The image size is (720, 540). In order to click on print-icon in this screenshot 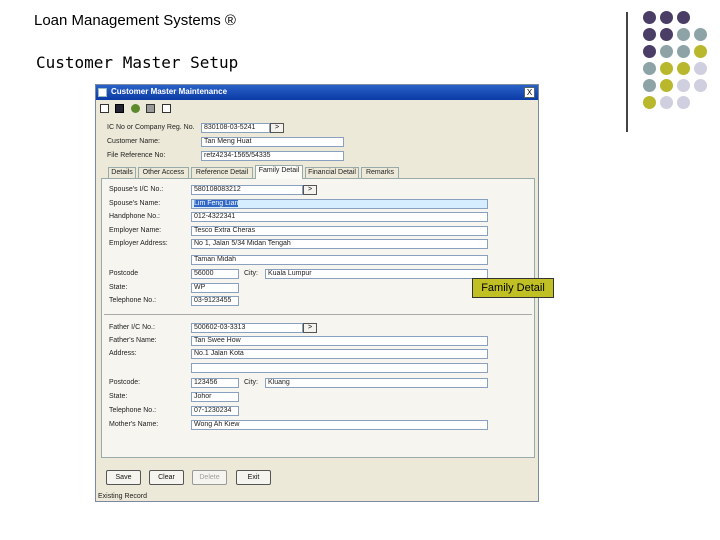, I will do `click(150, 108)`.